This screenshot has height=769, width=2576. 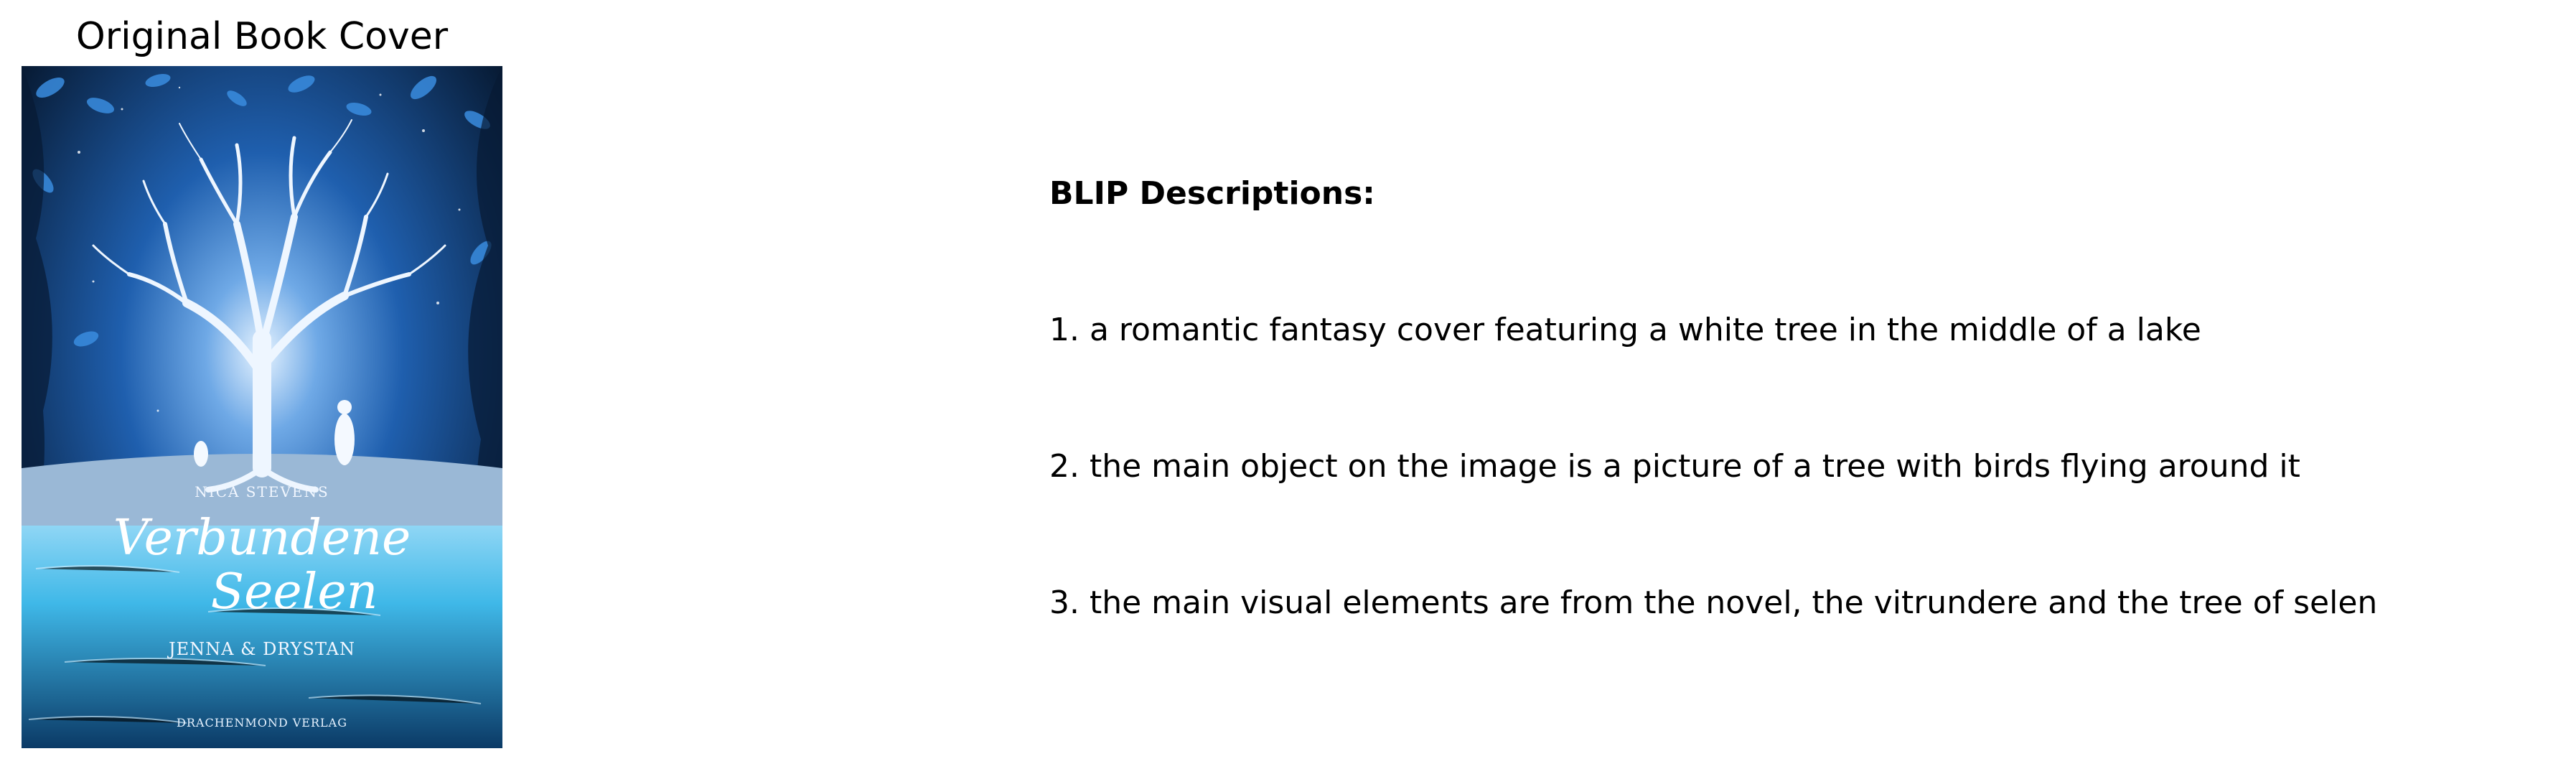 I want to click on cover-panel-title: Original Book Cover, so click(x=262, y=36).